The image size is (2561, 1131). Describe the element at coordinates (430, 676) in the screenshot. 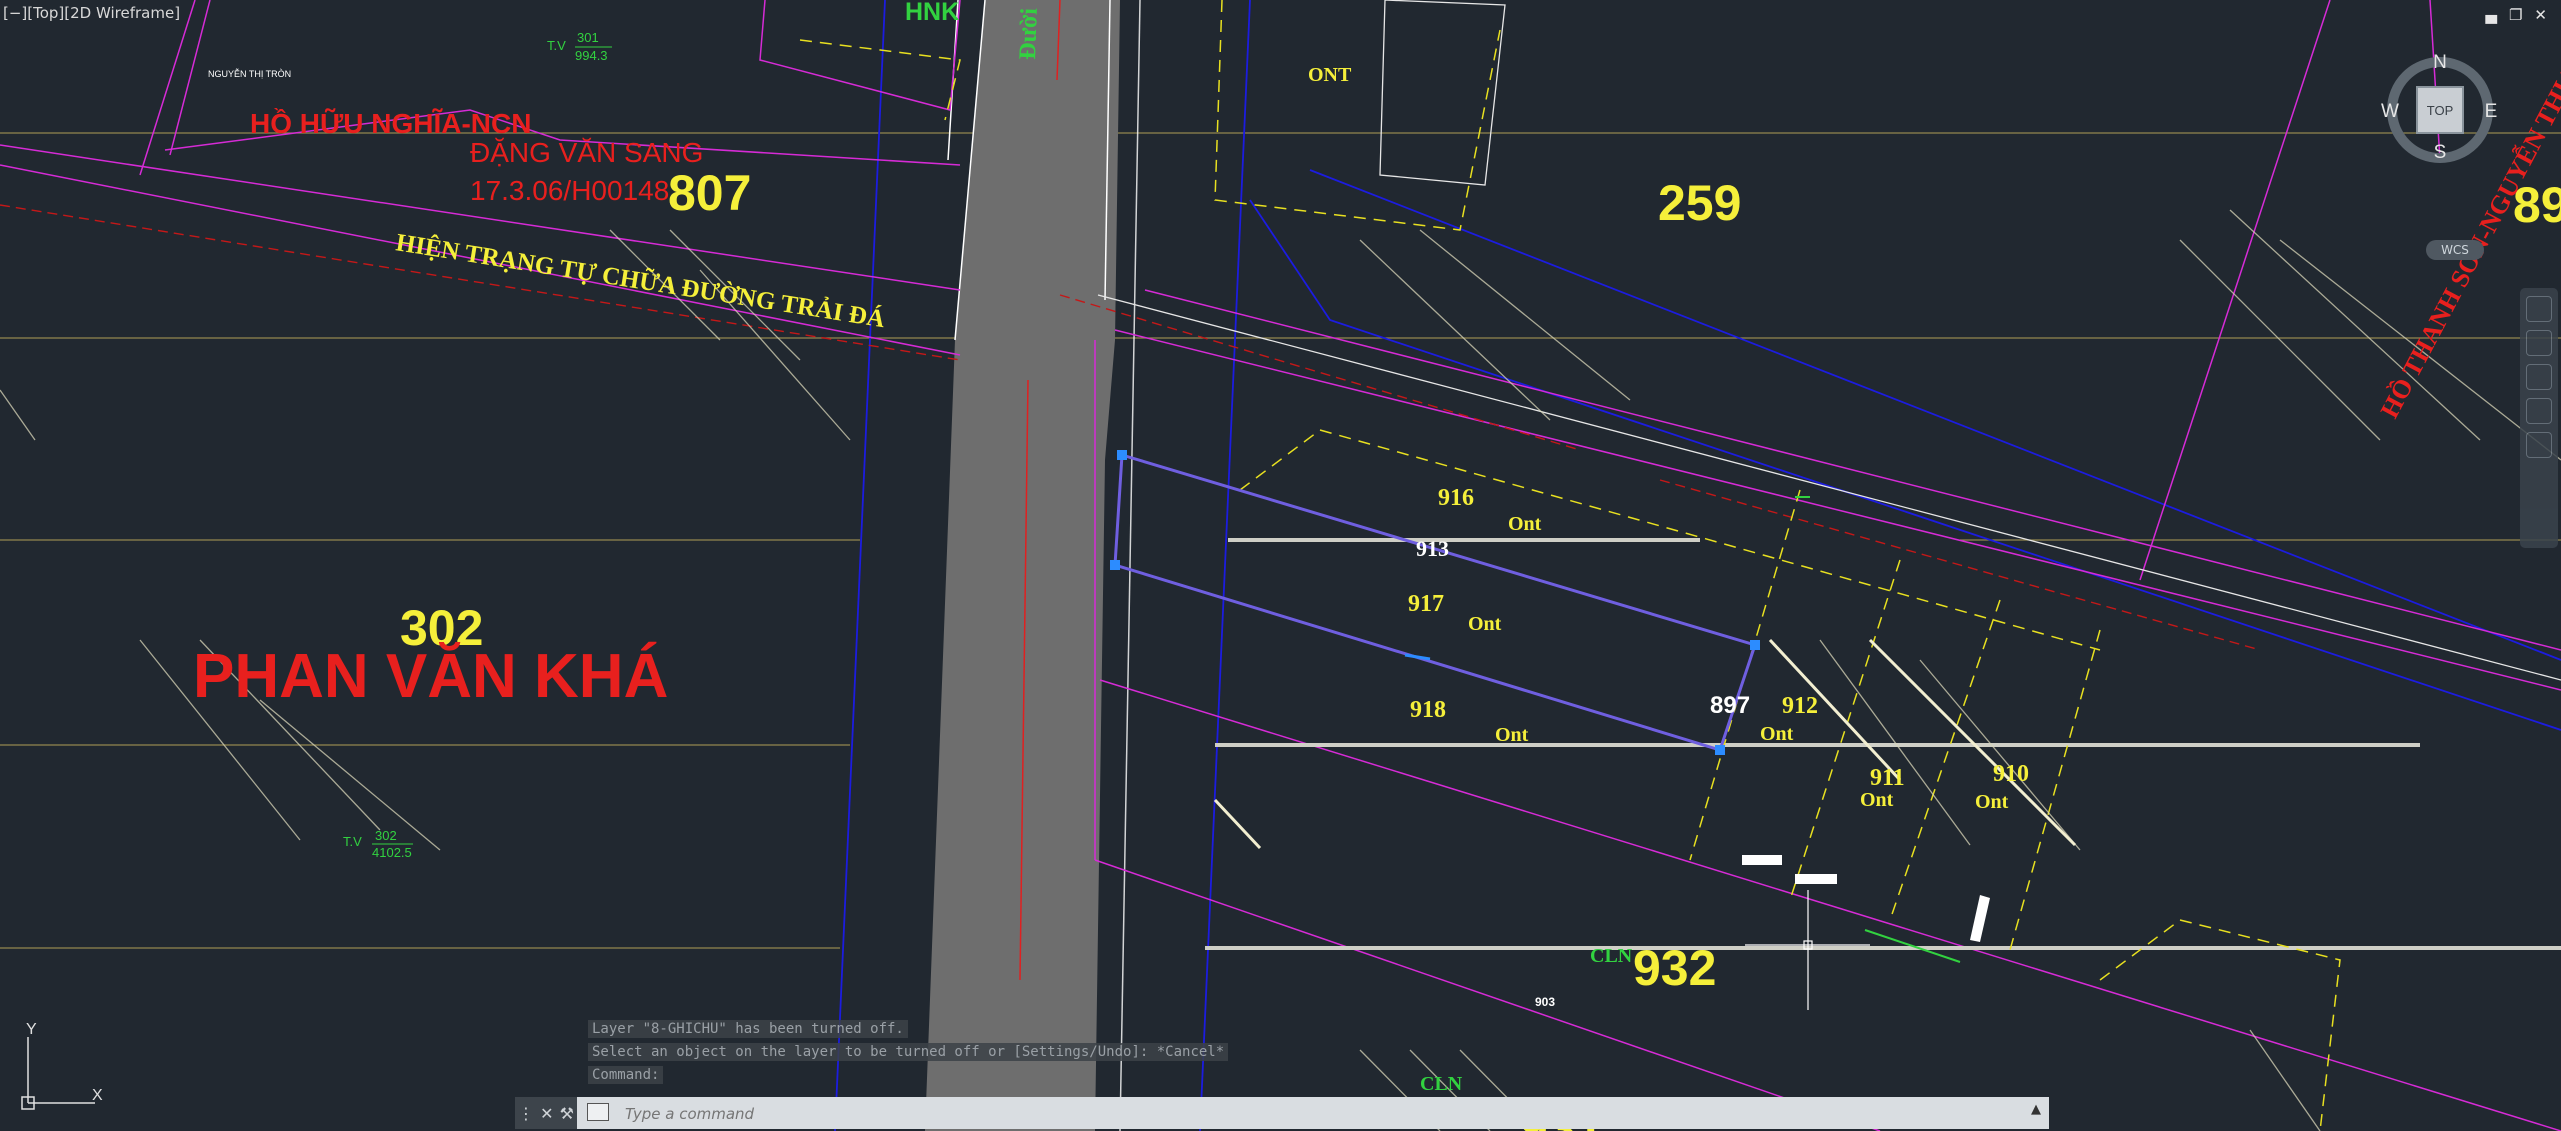

I see `owner-label-3: PHAN VĂN KHÁ` at that location.